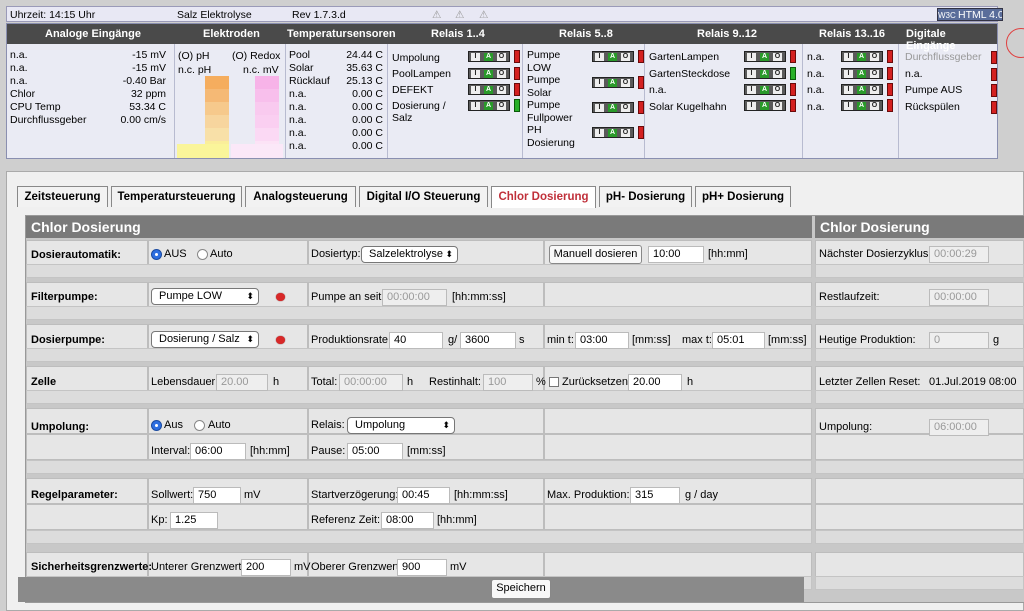 This screenshot has height=611, width=1024. I want to click on referenz-zeit-input: 08:00, so click(407, 520).